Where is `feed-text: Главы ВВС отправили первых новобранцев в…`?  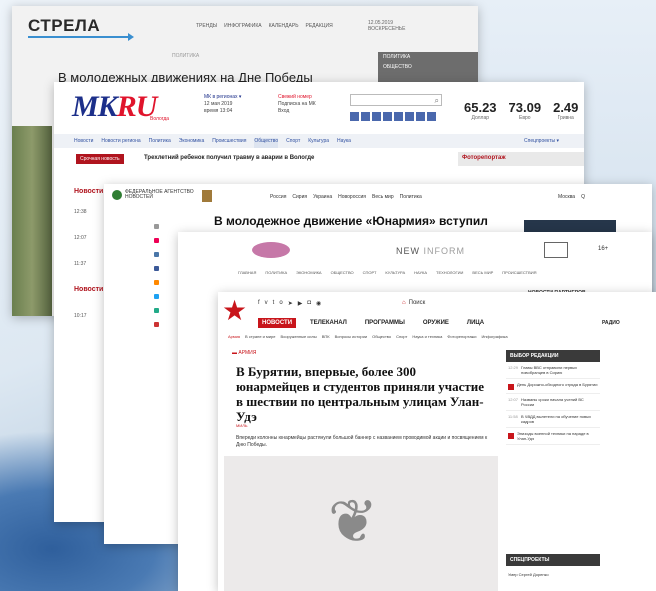
feed-text: Главы ВВС отправили первых новобранцев в… is located at coordinates (559, 370).